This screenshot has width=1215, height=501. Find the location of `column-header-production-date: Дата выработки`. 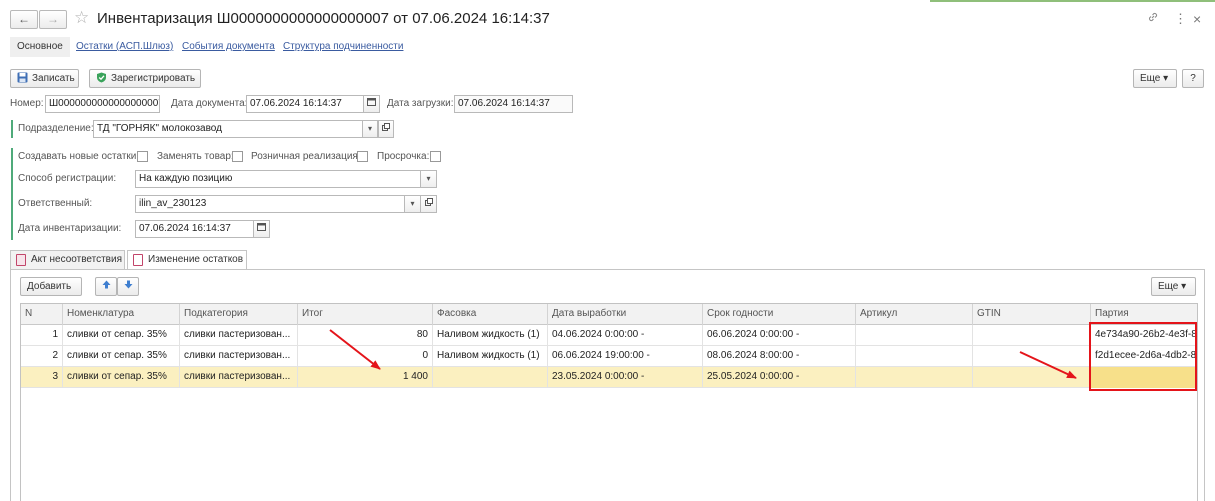

column-header-production-date: Дата выработки is located at coordinates (625, 314).